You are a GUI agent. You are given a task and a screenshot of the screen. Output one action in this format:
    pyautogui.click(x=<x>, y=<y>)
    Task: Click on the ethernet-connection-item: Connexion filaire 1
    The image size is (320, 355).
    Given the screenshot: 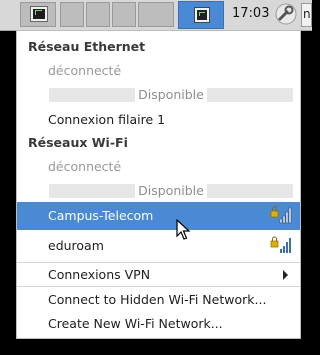 What is the action you would take?
    pyautogui.click(x=158, y=119)
    